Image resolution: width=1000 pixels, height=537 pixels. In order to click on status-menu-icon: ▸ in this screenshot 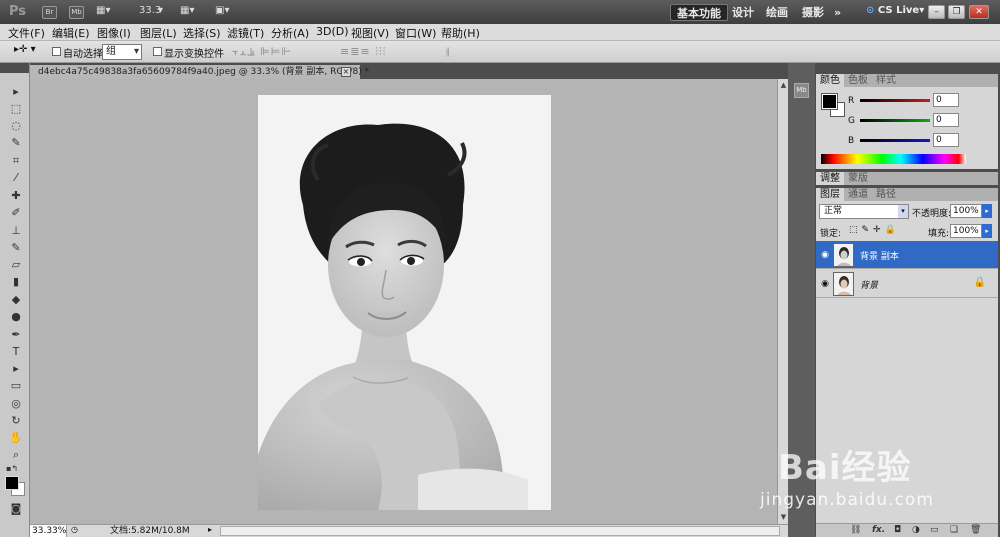, I will do `click(210, 529)`.